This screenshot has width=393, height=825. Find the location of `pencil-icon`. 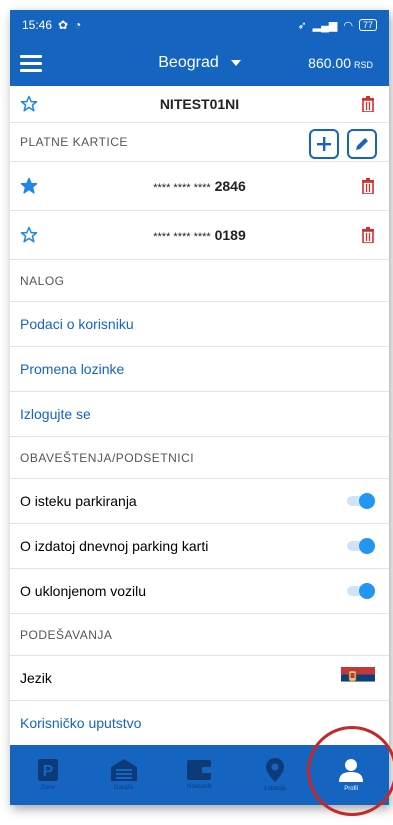

pencil-icon is located at coordinates (362, 144).